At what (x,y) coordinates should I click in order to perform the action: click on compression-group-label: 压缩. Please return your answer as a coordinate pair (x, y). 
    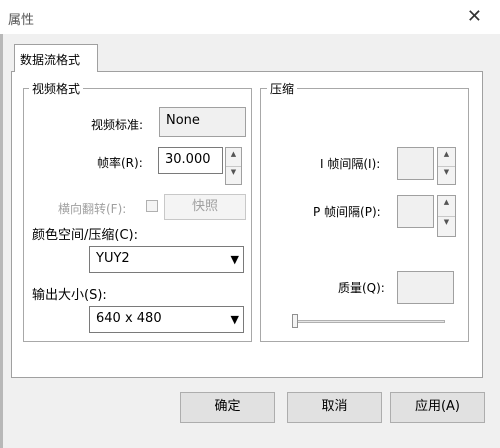
    Looking at the image, I should click on (282, 88).